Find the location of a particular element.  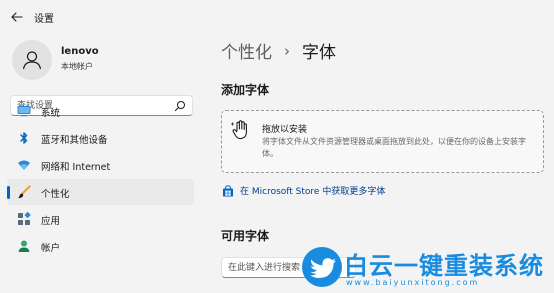

back-arrow-icon is located at coordinates (17, 17).